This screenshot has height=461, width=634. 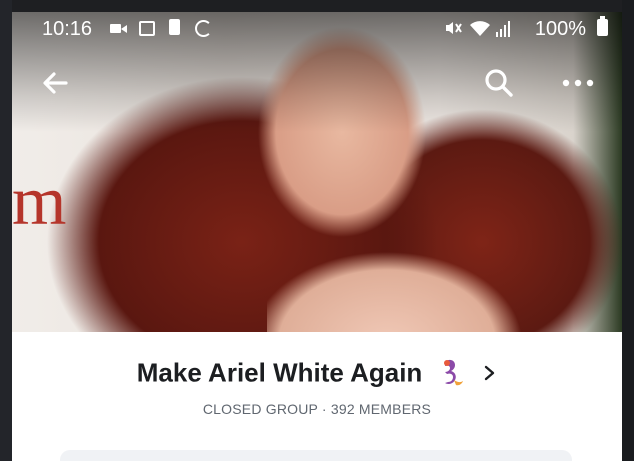 What do you see at coordinates (503, 28) in the screenshot?
I see `signal-icon` at bounding box center [503, 28].